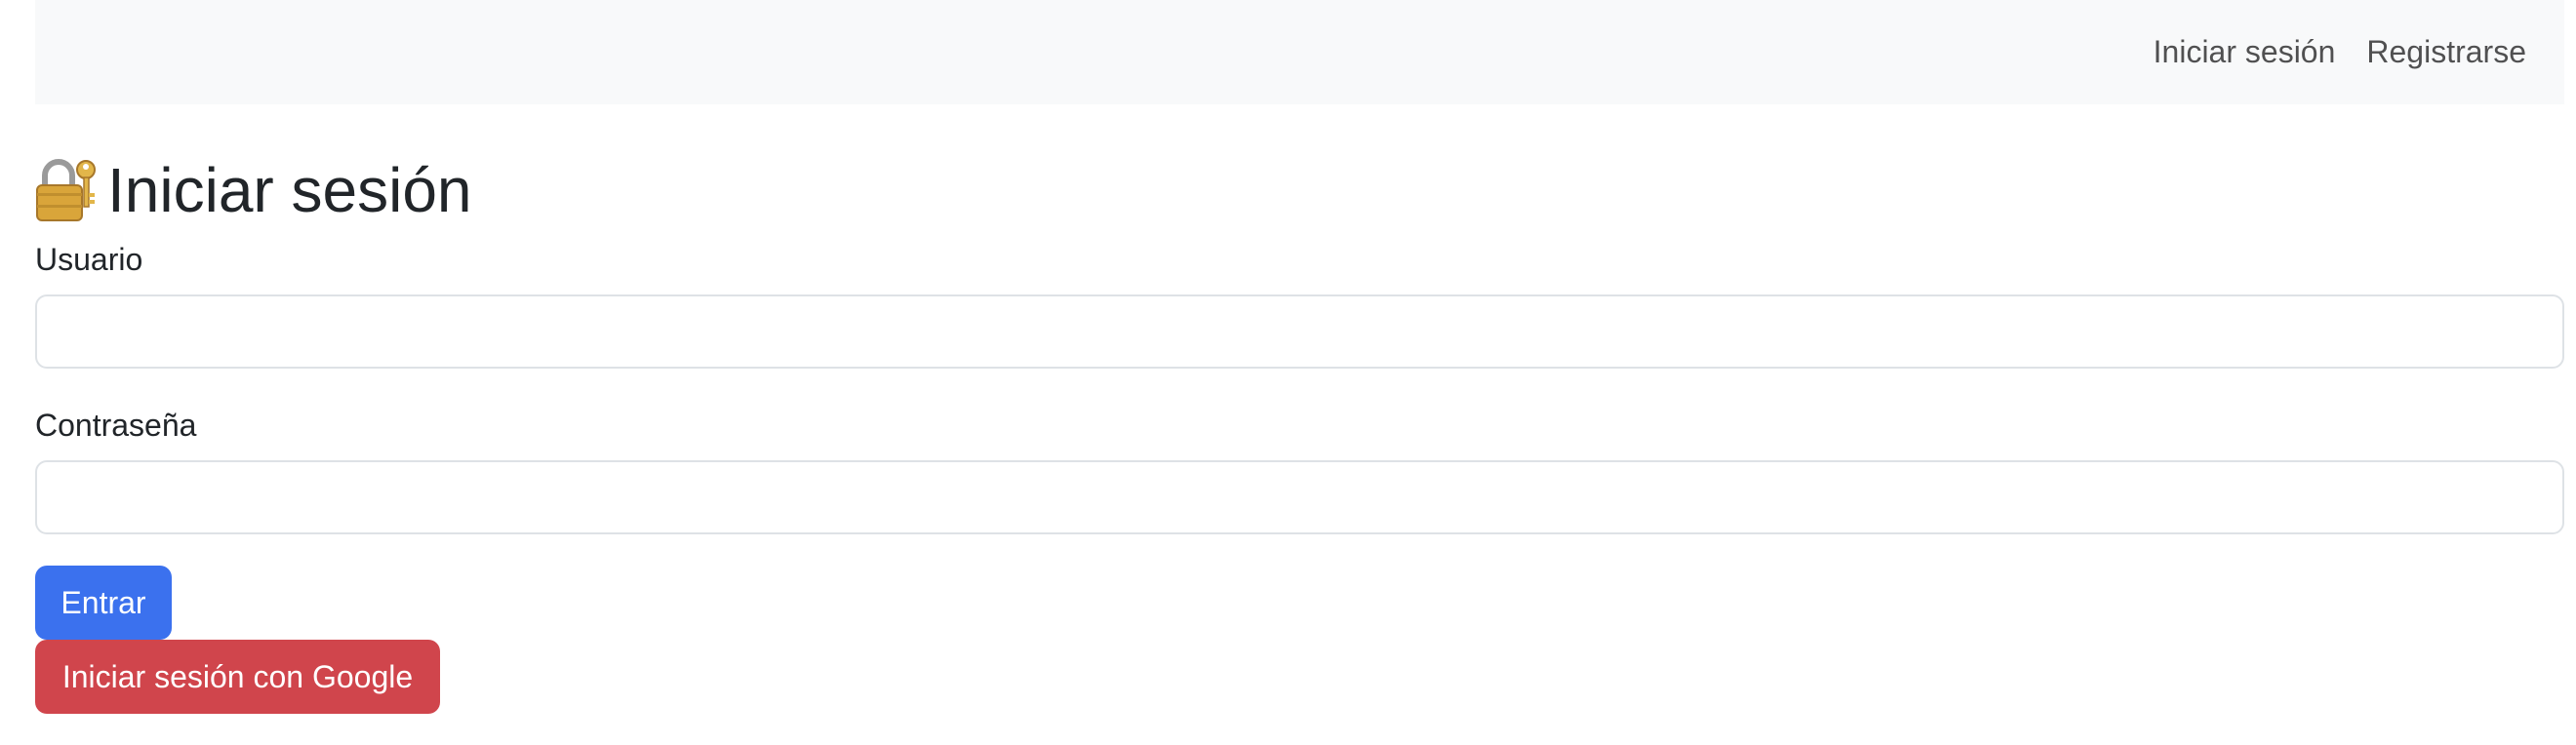 This screenshot has height=745, width=2576. I want to click on google-login-button: Iniciar sesión con Google, so click(237, 677).